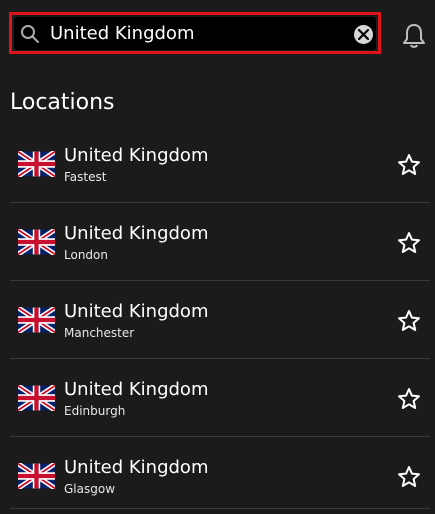 The height and width of the screenshot is (514, 435). I want to click on location-city: Fastest, so click(85, 177).